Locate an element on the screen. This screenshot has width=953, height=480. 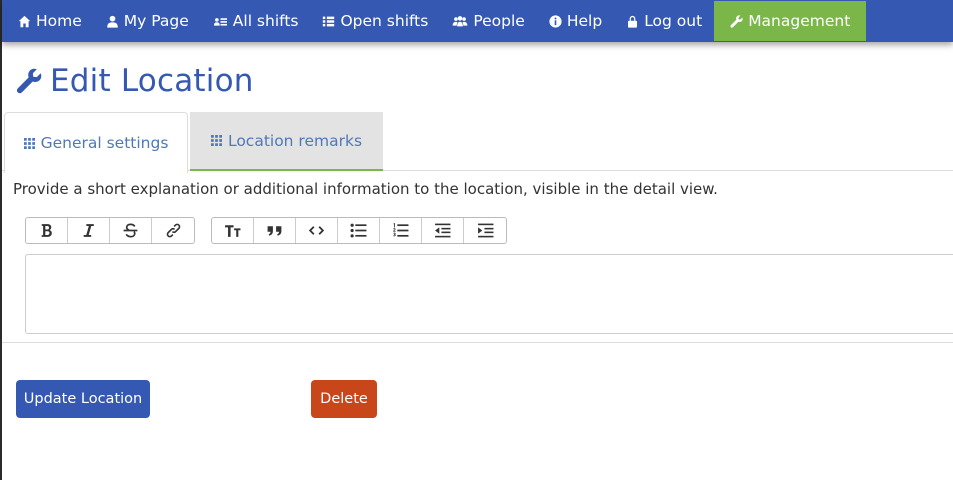
link-button is located at coordinates (173, 230).